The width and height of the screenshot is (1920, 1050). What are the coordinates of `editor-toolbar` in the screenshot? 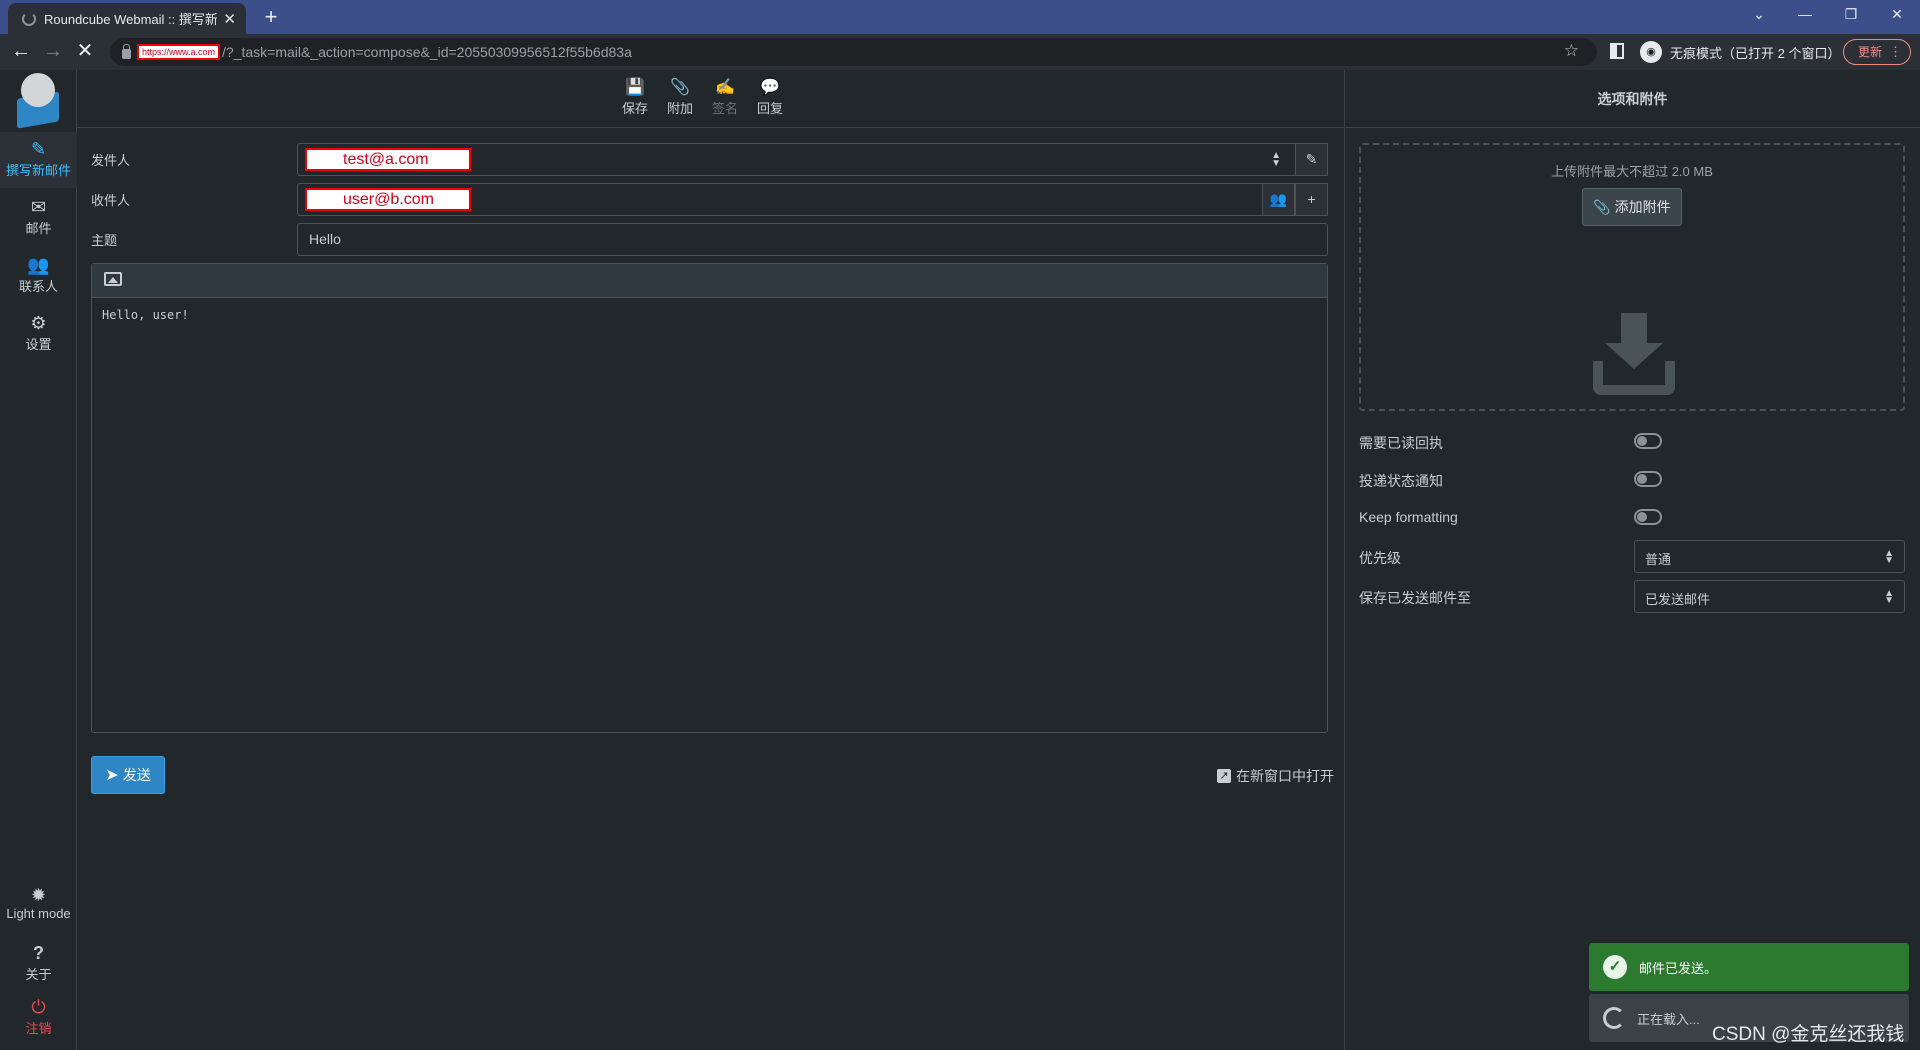 It's located at (709, 281).